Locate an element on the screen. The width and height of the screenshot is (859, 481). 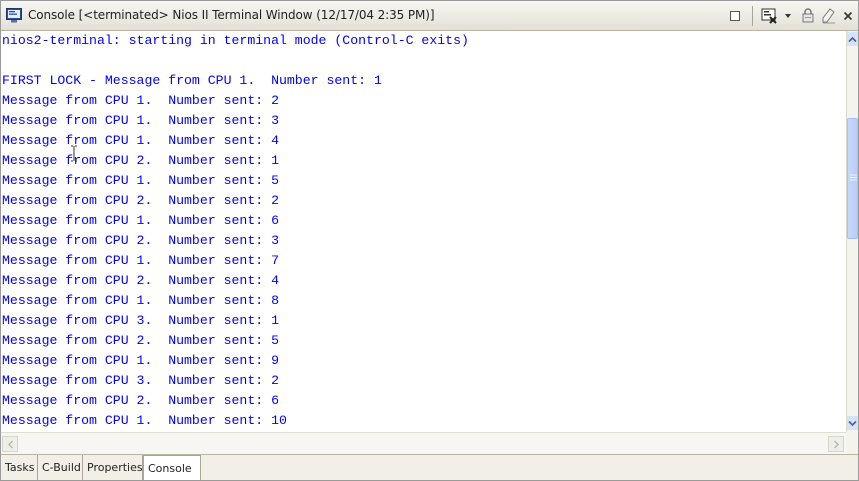
tab-label: Console is located at coordinates (170, 468).